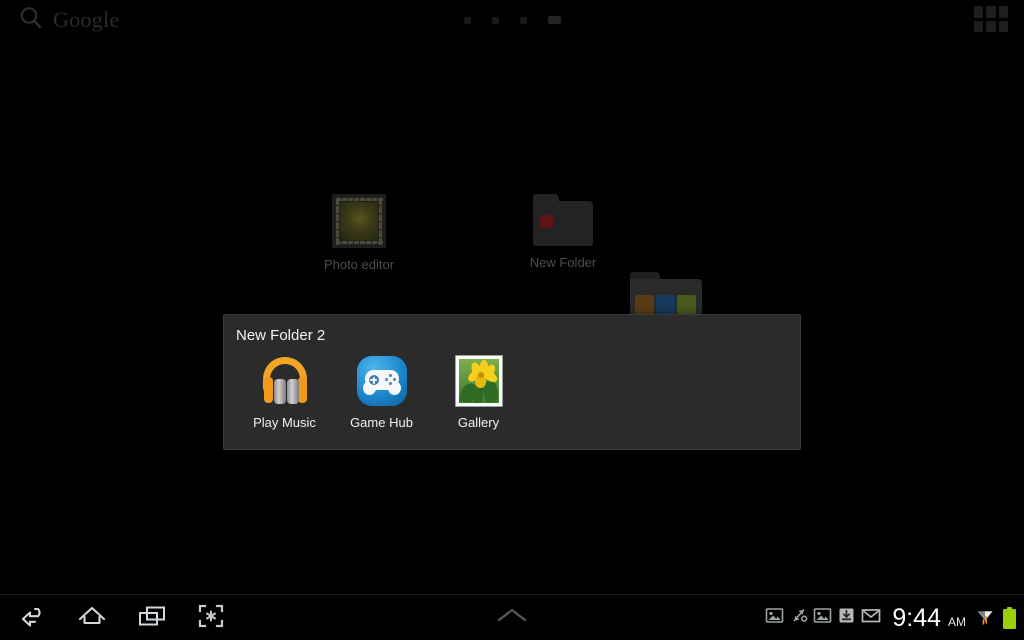 The width and height of the screenshot is (1024, 640). Describe the element at coordinates (546, 221) in the screenshot. I see `folder-mini-app-icon` at that location.